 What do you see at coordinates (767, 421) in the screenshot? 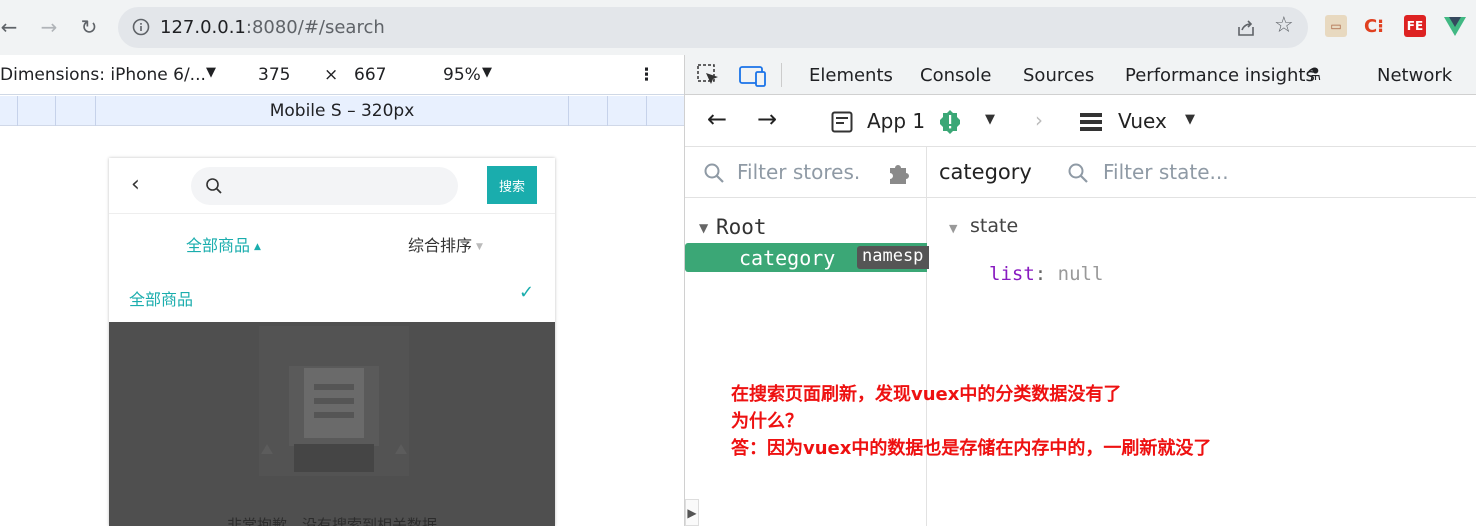
I see `annotation-line-2: 为什么？` at bounding box center [767, 421].